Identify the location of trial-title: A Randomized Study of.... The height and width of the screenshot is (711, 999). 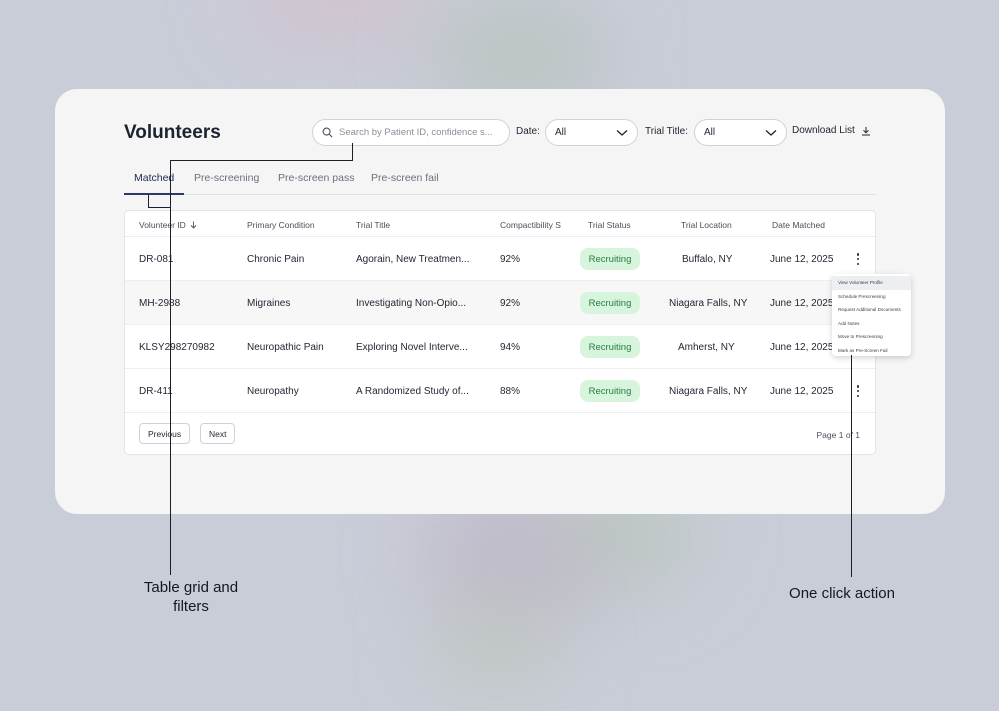
(412, 391).